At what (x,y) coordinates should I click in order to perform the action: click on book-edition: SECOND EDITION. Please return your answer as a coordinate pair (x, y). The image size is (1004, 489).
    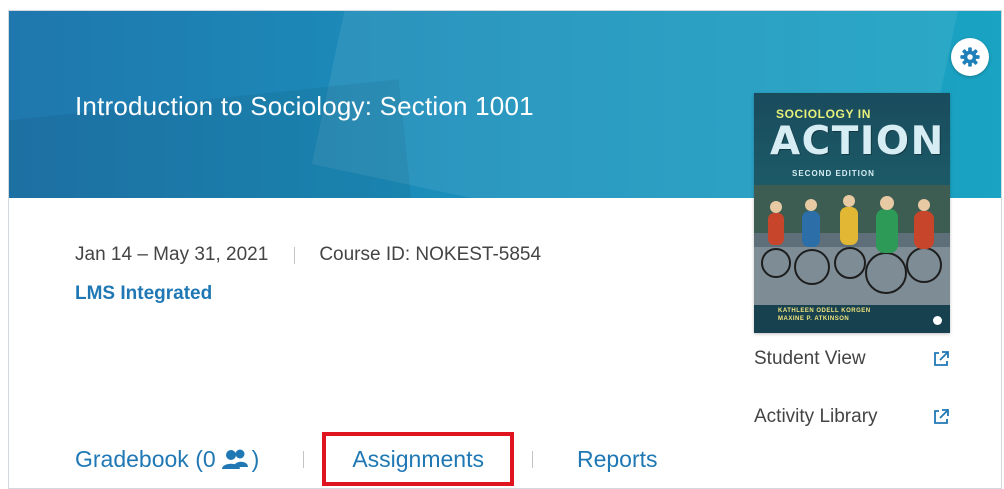
    Looking at the image, I should click on (833, 173).